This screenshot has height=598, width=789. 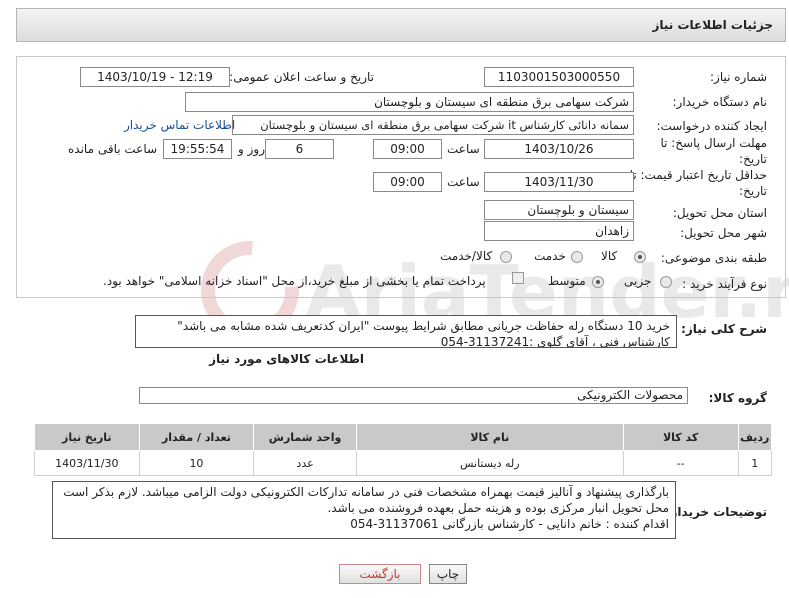 What do you see at coordinates (466, 256) in the screenshot?
I see `category-option-goods-service: کالا/خدمت` at bounding box center [466, 256].